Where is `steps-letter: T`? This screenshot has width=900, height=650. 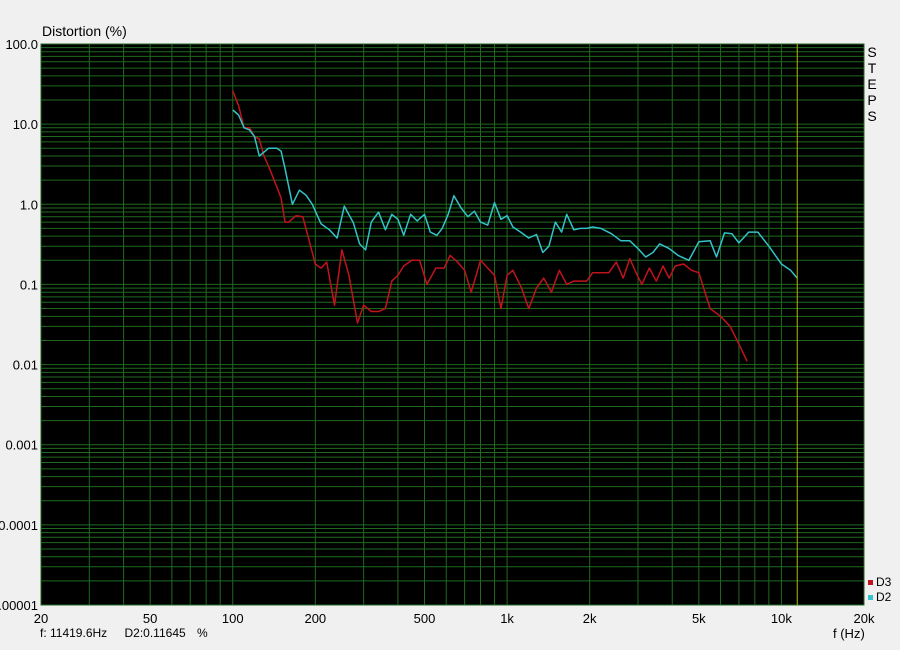 steps-letter: T is located at coordinates (872, 68).